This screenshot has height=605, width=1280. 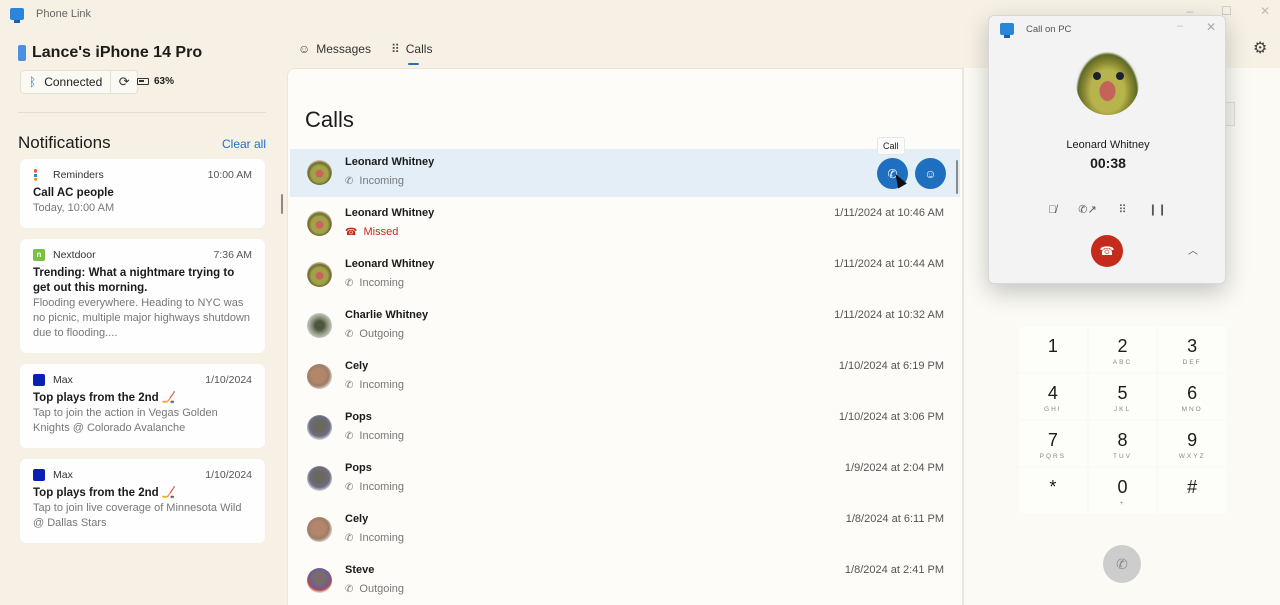 What do you see at coordinates (1192, 349) in the screenshot?
I see `key-3: 3 DEF` at bounding box center [1192, 349].